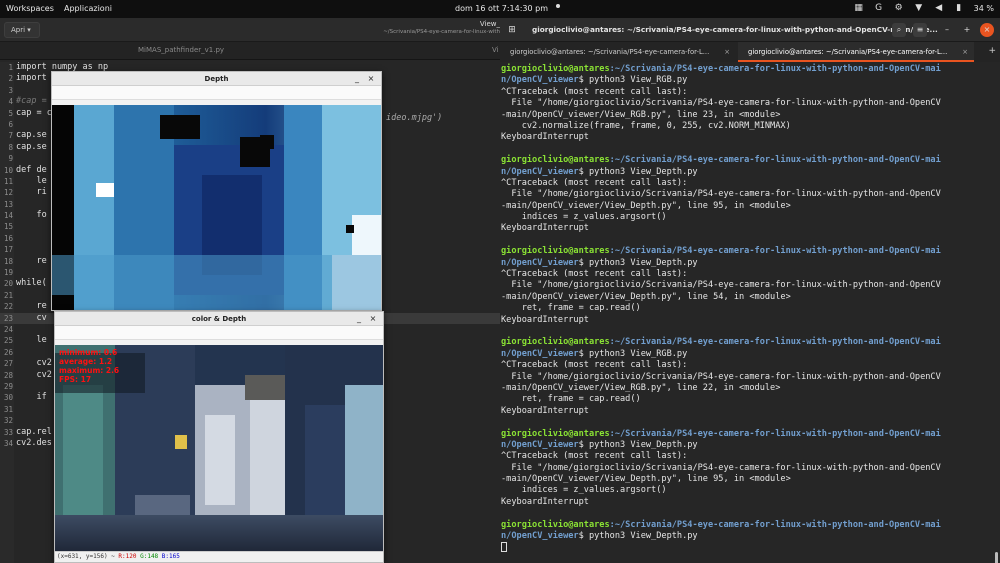  What do you see at coordinates (22, 30) in the screenshot?
I see `open-button: Apri ▾` at bounding box center [22, 30].